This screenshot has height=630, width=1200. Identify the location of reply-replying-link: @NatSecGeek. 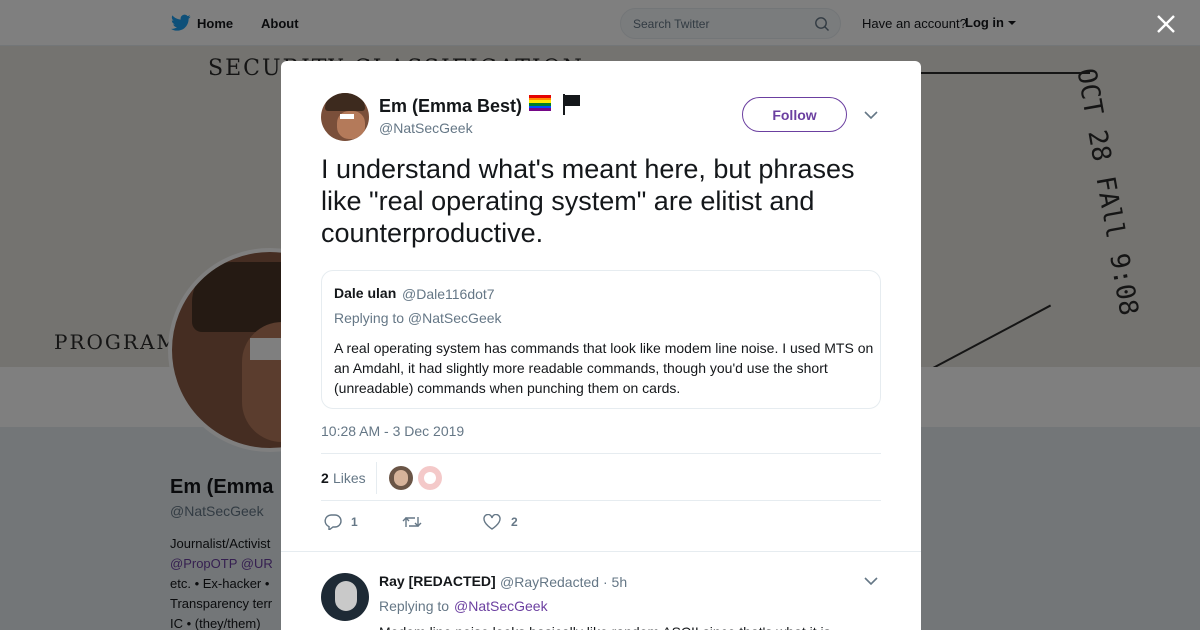
(501, 606).